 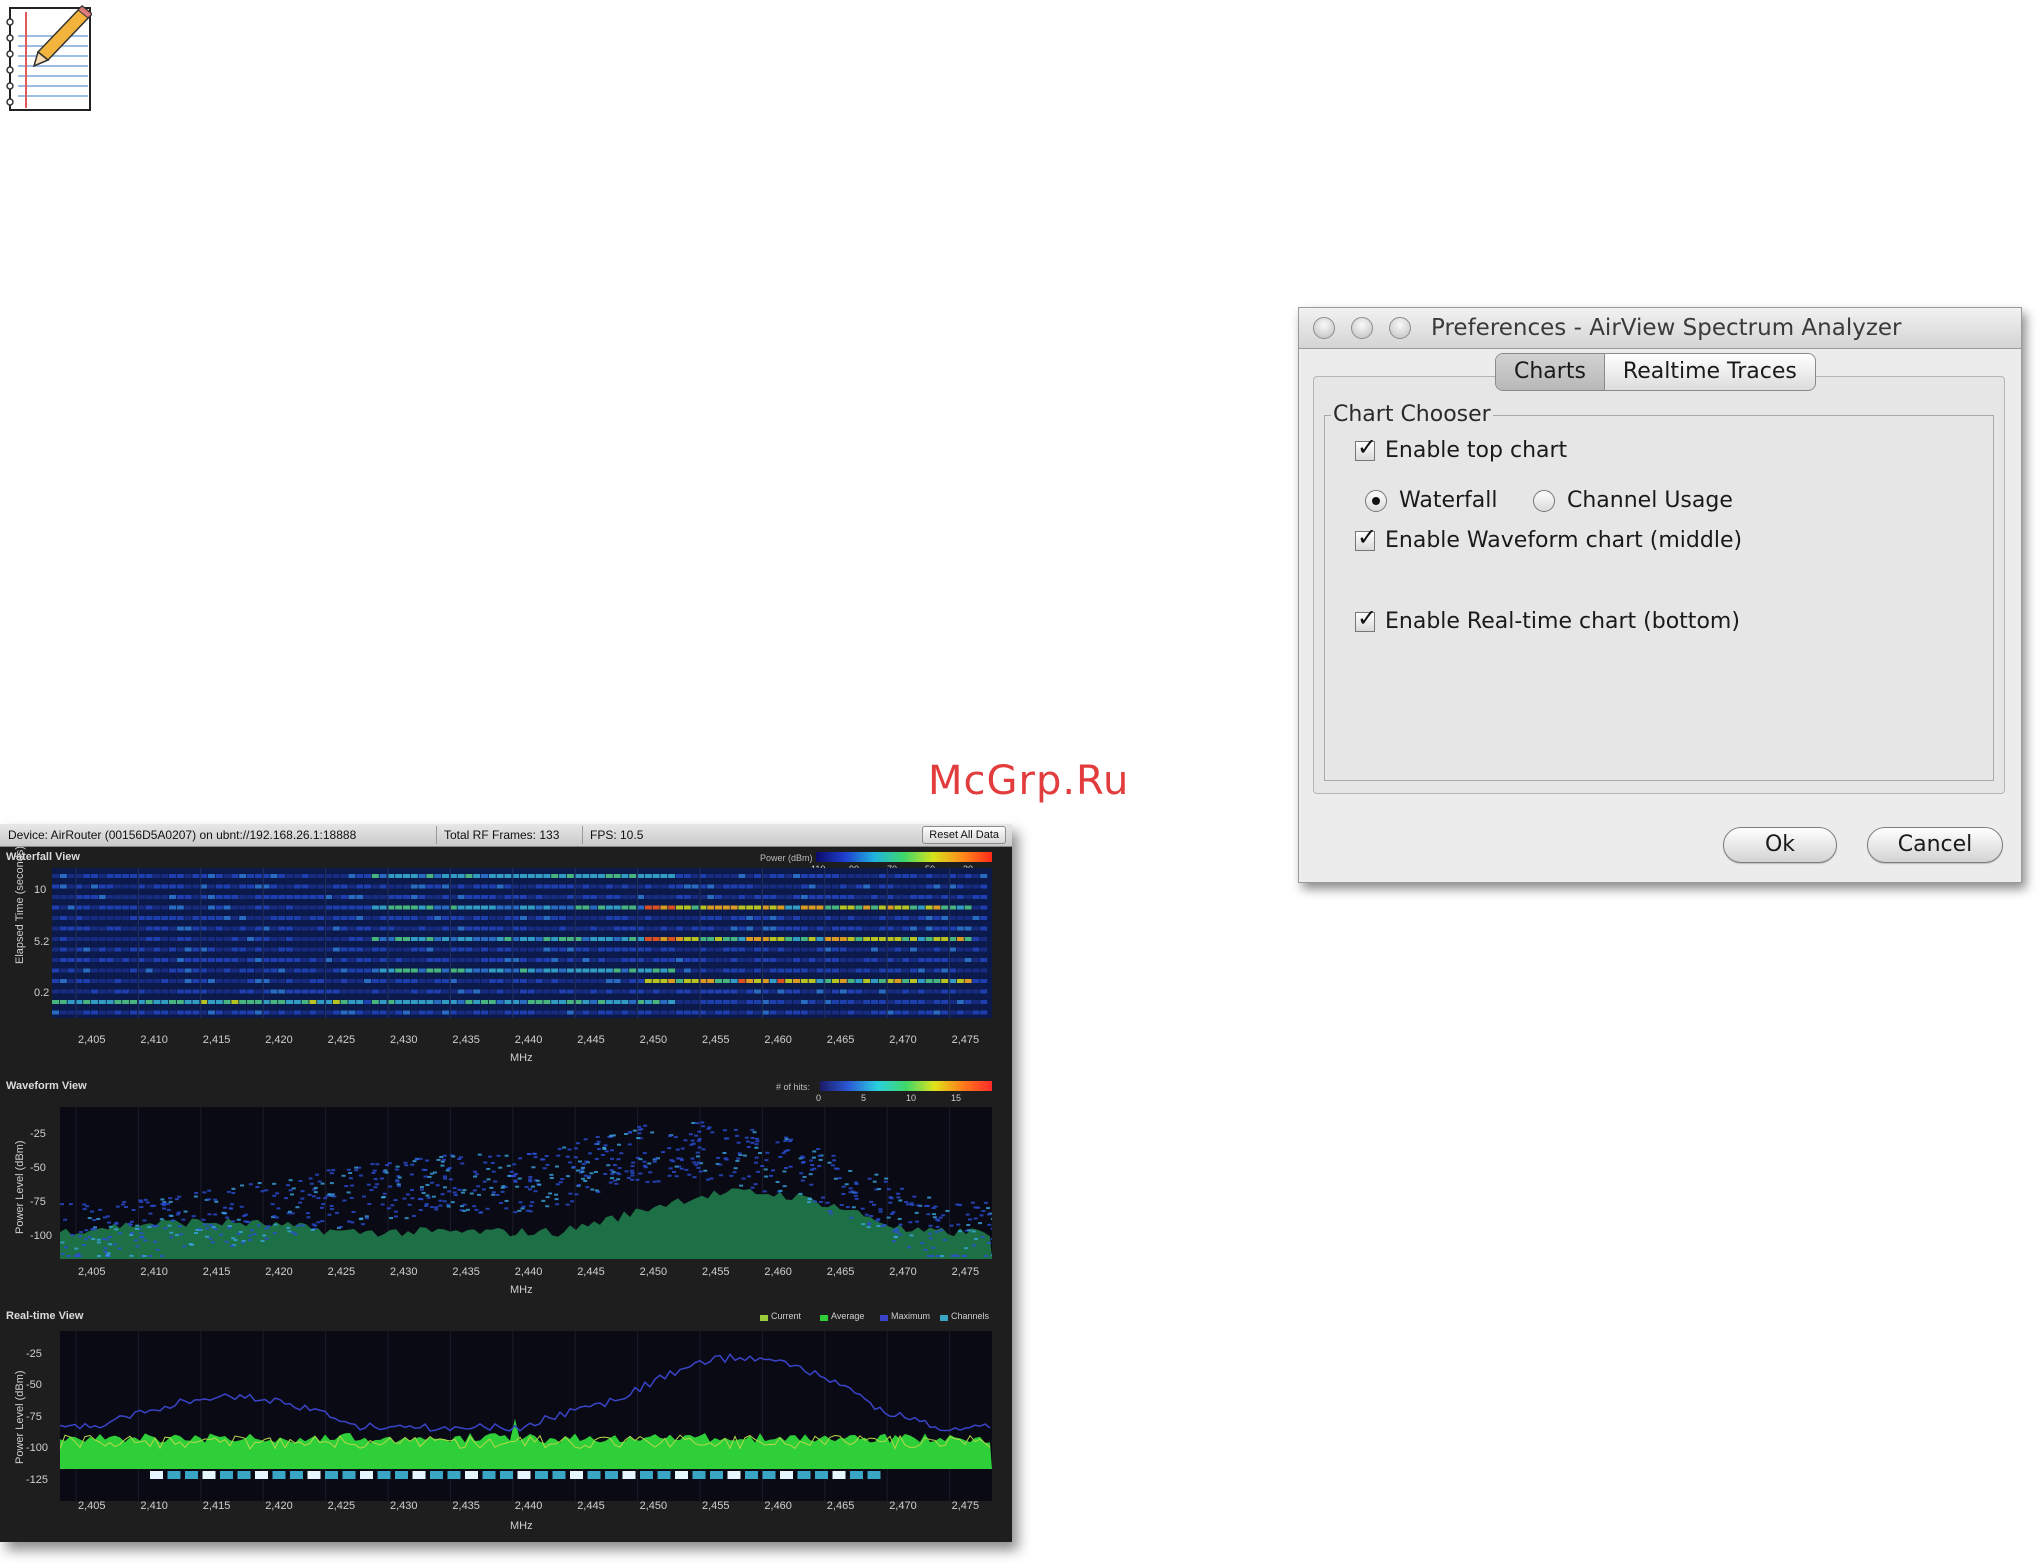 What do you see at coordinates (1362, 328) in the screenshot?
I see `minimize-window-button` at bounding box center [1362, 328].